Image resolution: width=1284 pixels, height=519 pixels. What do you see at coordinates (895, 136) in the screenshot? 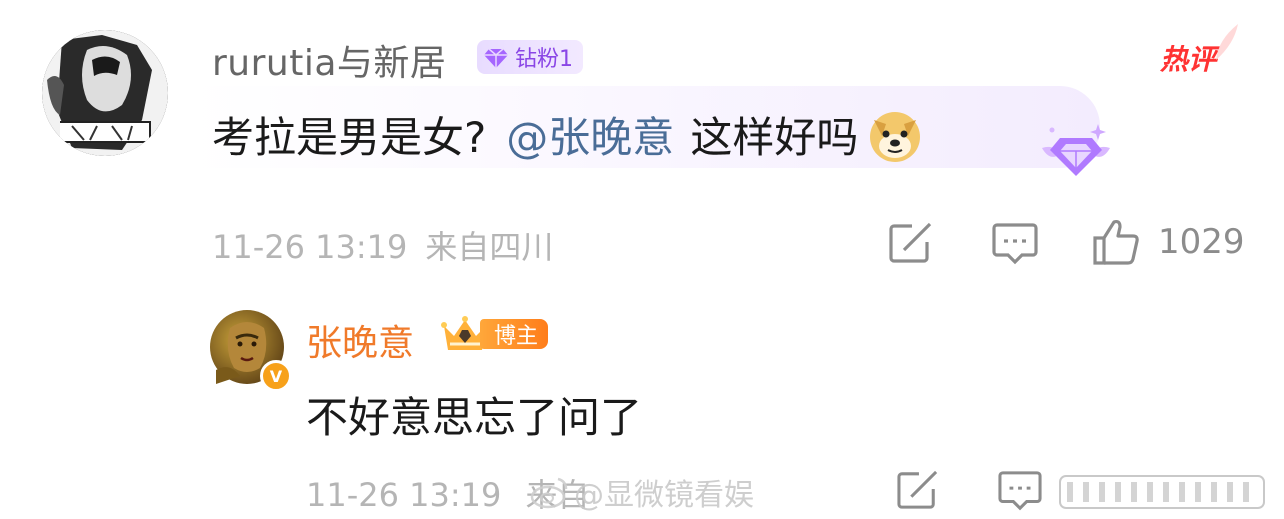
I see `doge-emoji-icon` at bounding box center [895, 136].